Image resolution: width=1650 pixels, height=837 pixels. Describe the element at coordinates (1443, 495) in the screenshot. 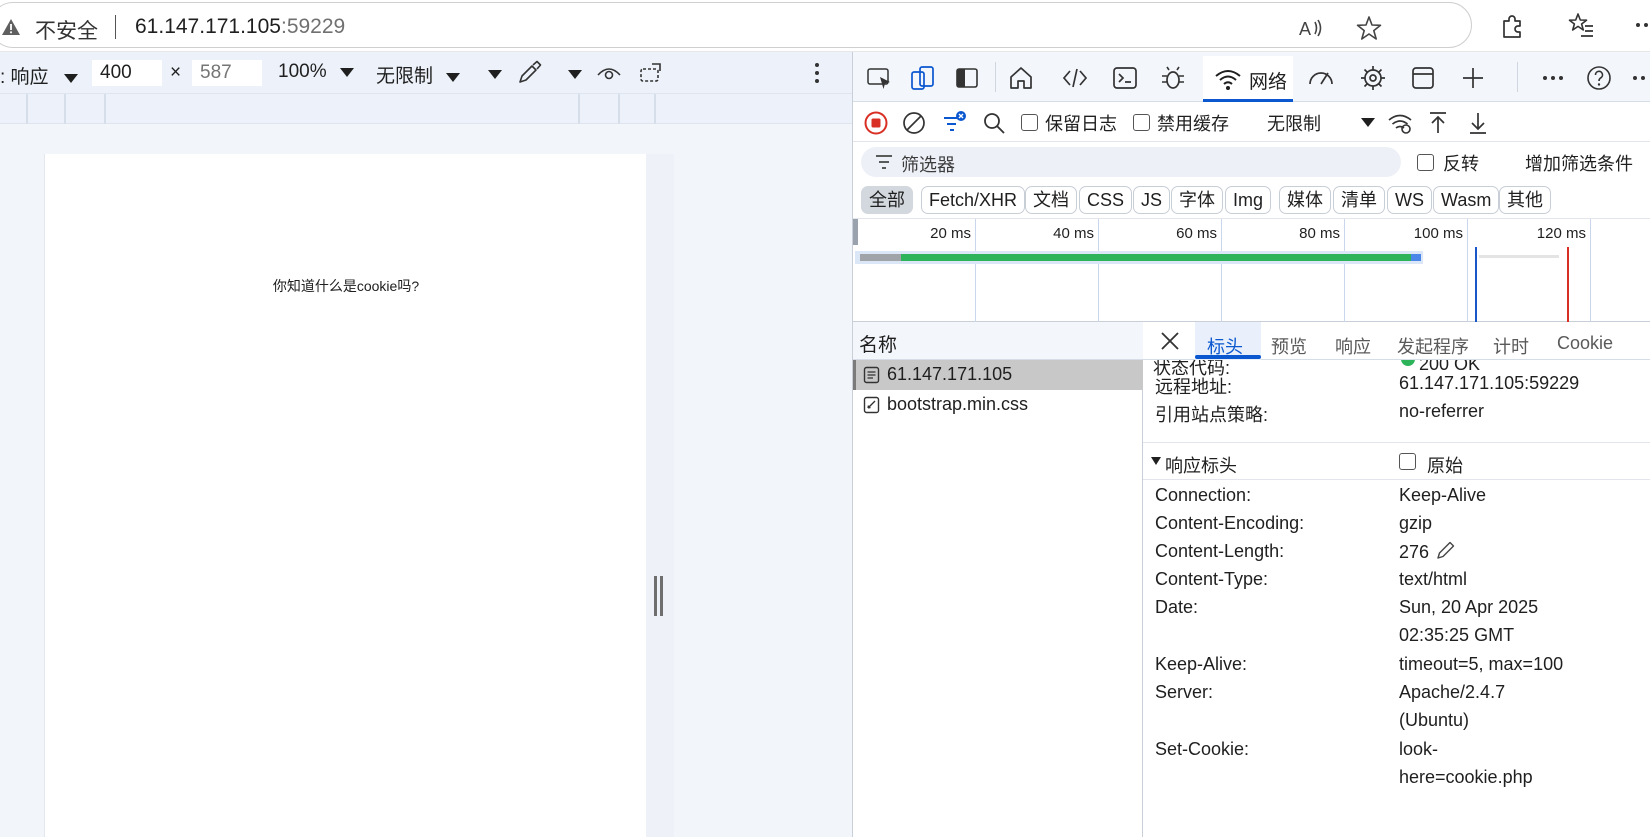

I see `header-value: Keep-Alive` at that location.